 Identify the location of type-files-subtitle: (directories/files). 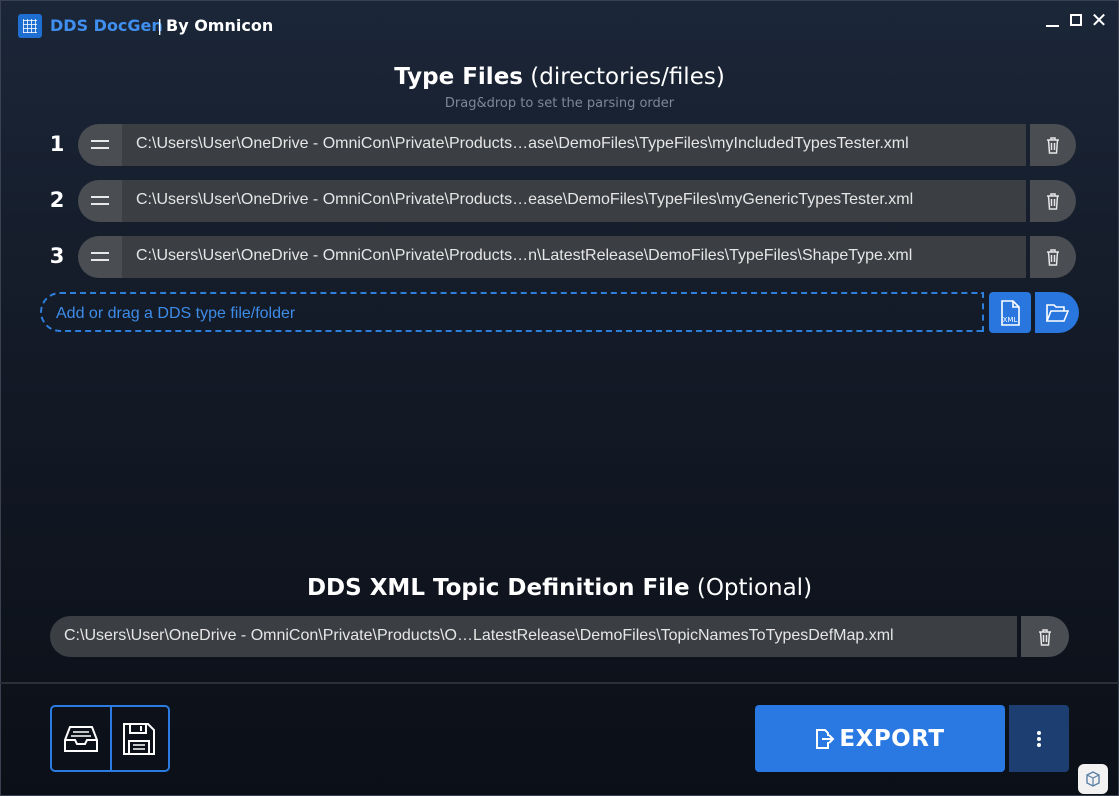
(627, 77).